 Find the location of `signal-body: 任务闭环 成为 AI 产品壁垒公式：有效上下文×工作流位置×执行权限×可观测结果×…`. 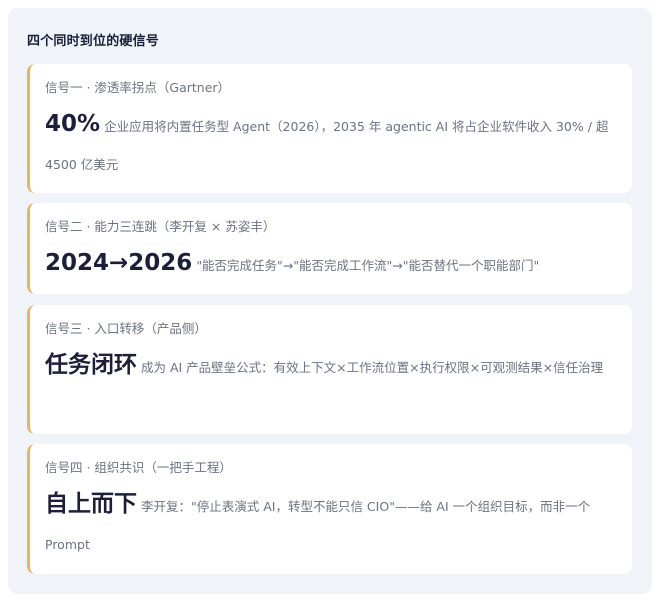

signal-body: 任务闭环 成为 AI 产品壁垒公式：有效上下文×工作流位置×执行权限×可观测结果×… is located at coordinates (330, 366).